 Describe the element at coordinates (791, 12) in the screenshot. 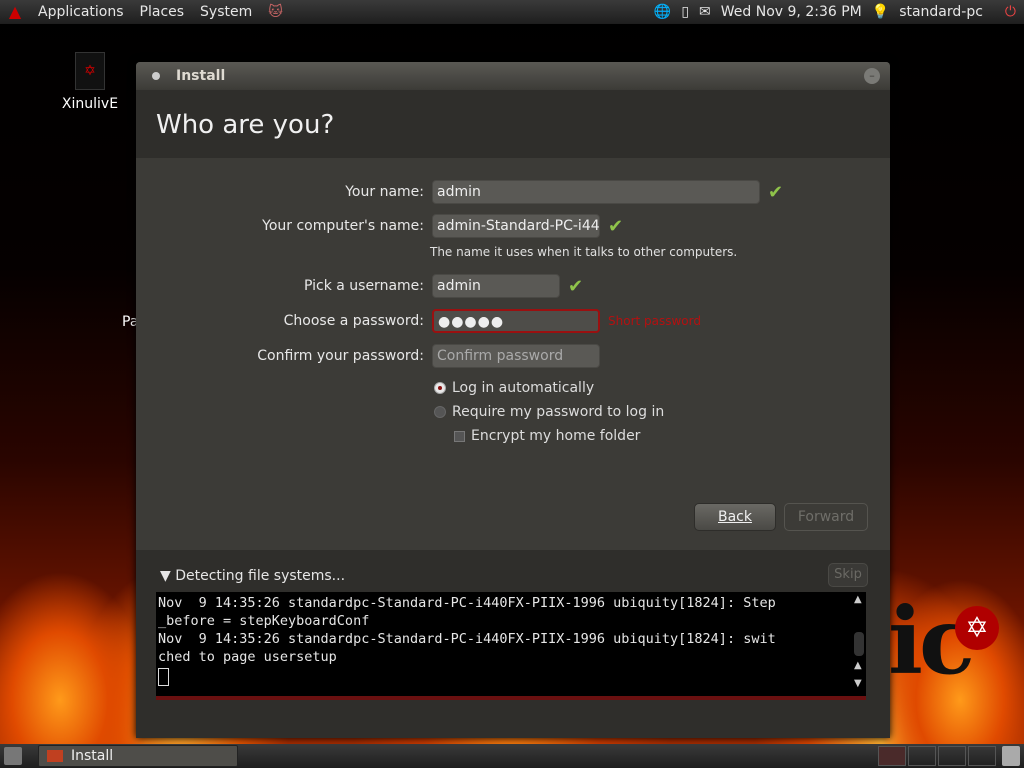

I see `clock: Wed Nov 9, 2:36 PM` at that location.